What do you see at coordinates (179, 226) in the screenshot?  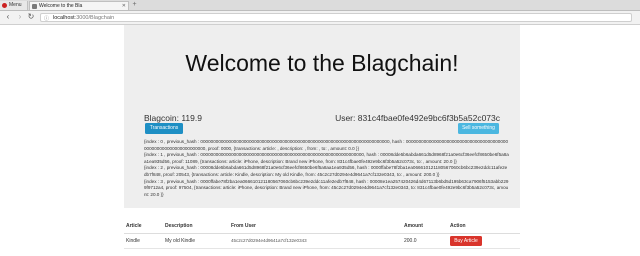 I see `header-description: Description` at bounding box center [179, 226].